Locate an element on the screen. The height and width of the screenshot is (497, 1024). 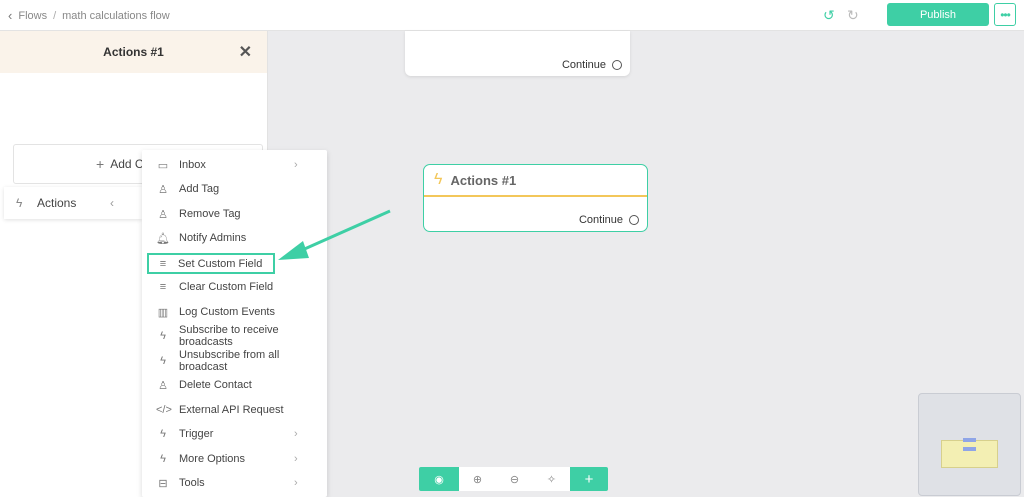
menu-item-add-tag: ♙ Add Tag is located at coordinates (234, 189).